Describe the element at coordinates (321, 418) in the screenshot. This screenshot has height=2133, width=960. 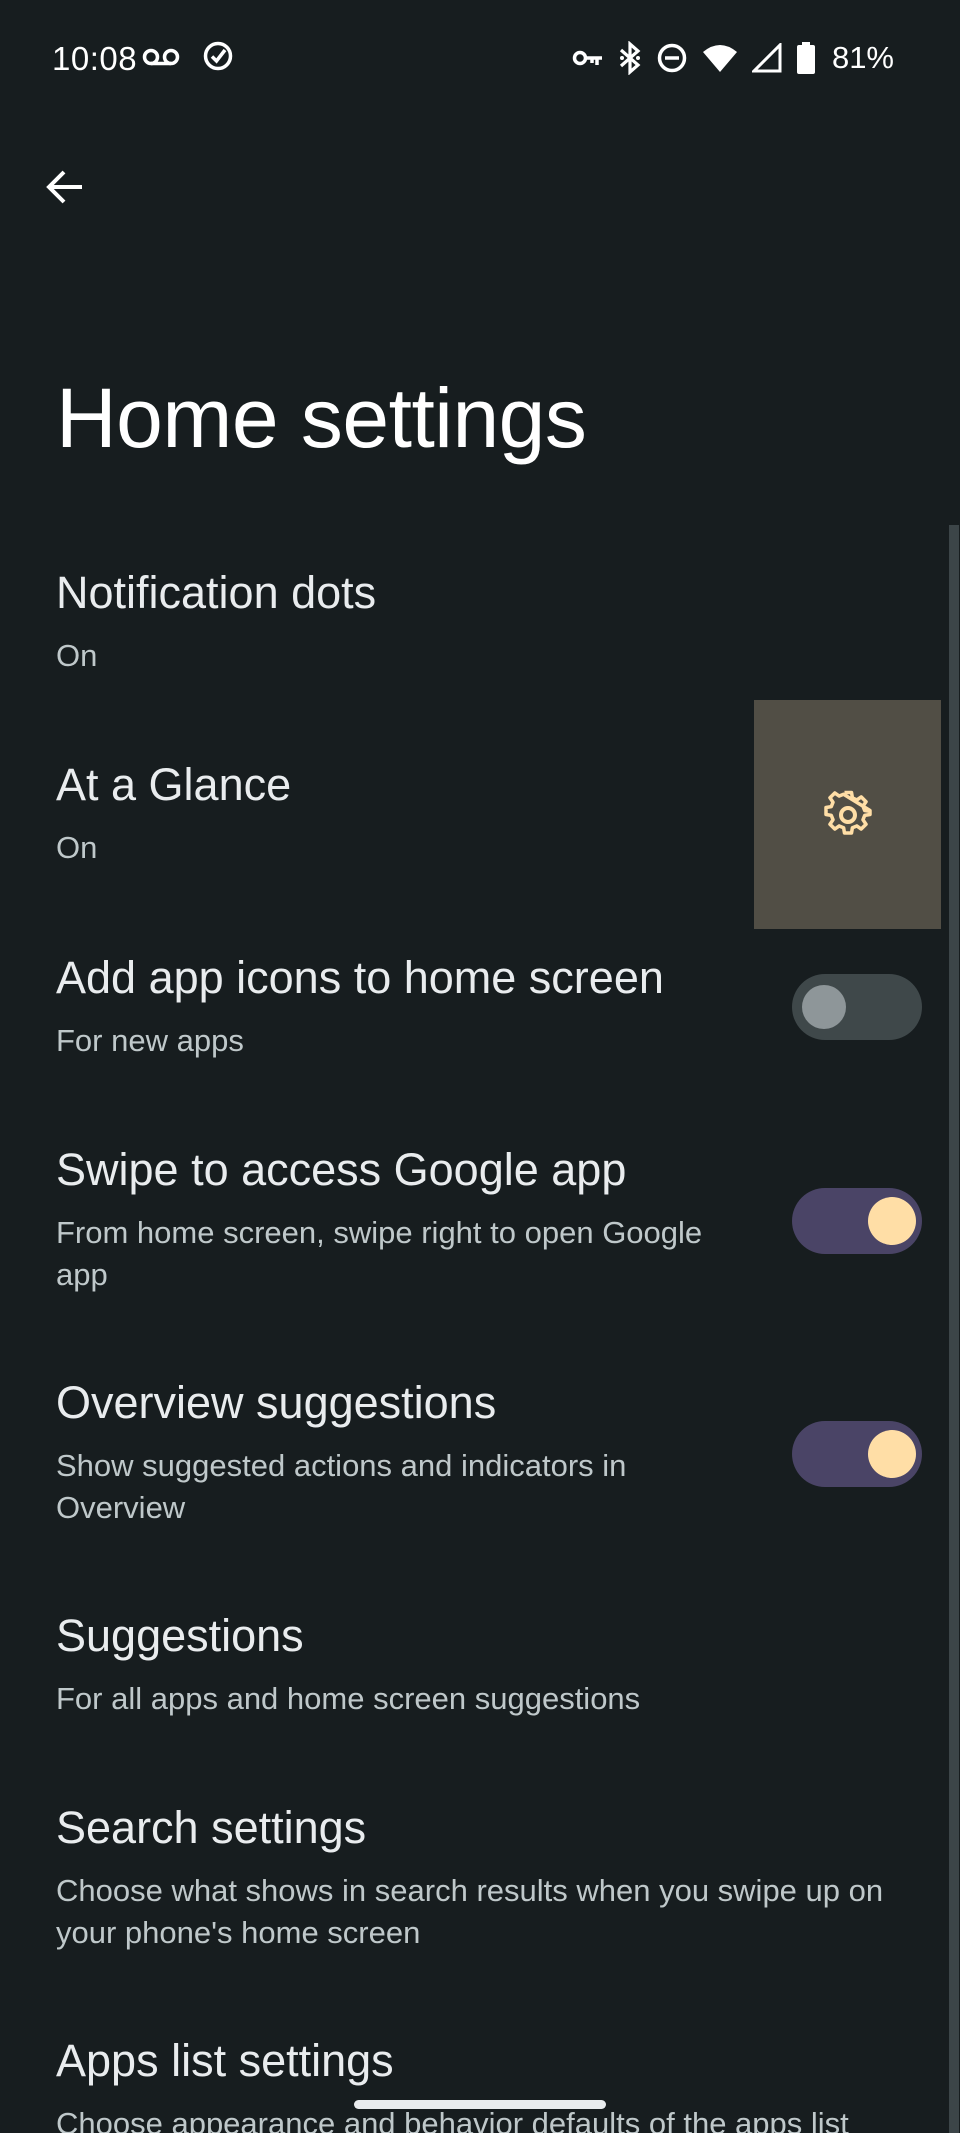
I see `page-title: Home settings` at that location.